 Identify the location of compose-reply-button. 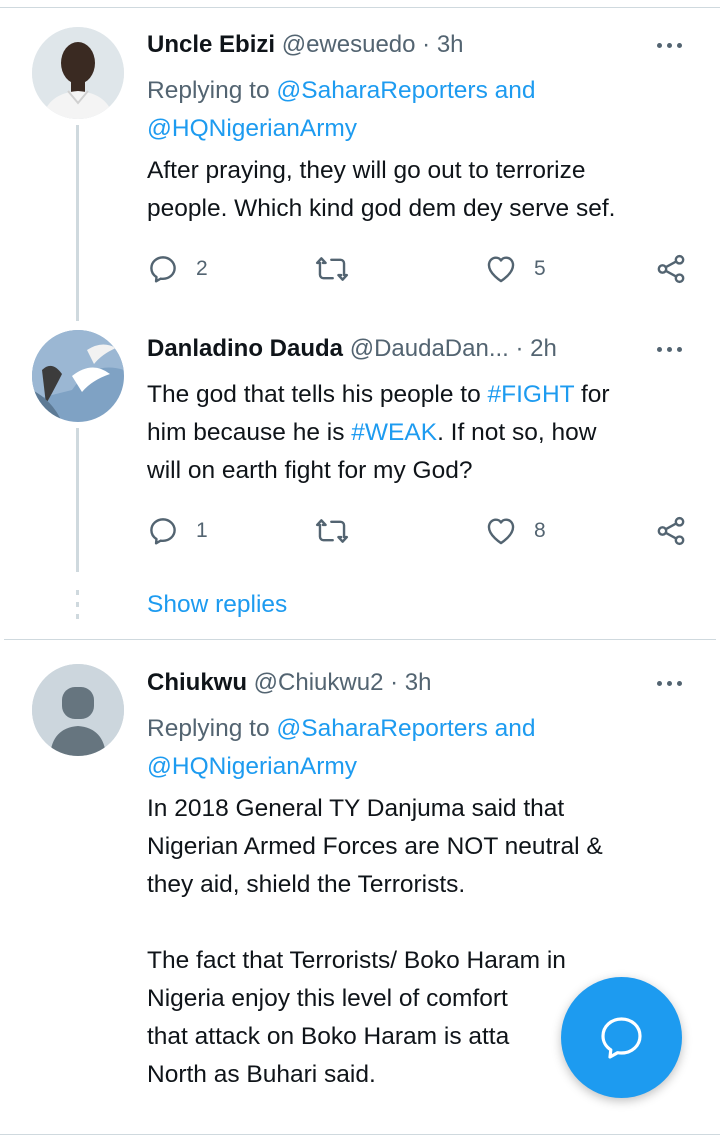
(621, 1037).